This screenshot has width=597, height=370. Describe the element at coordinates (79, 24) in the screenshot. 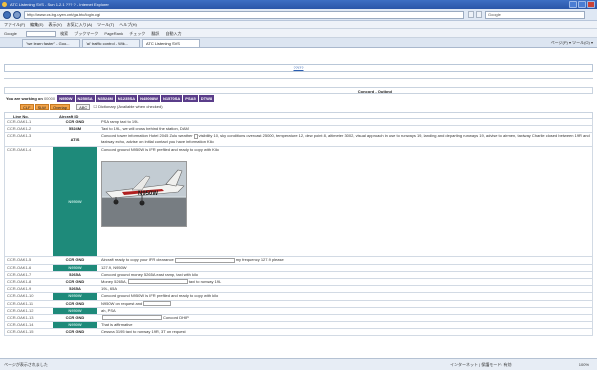

I see `menu-item: お気に入り(A)` at that location.